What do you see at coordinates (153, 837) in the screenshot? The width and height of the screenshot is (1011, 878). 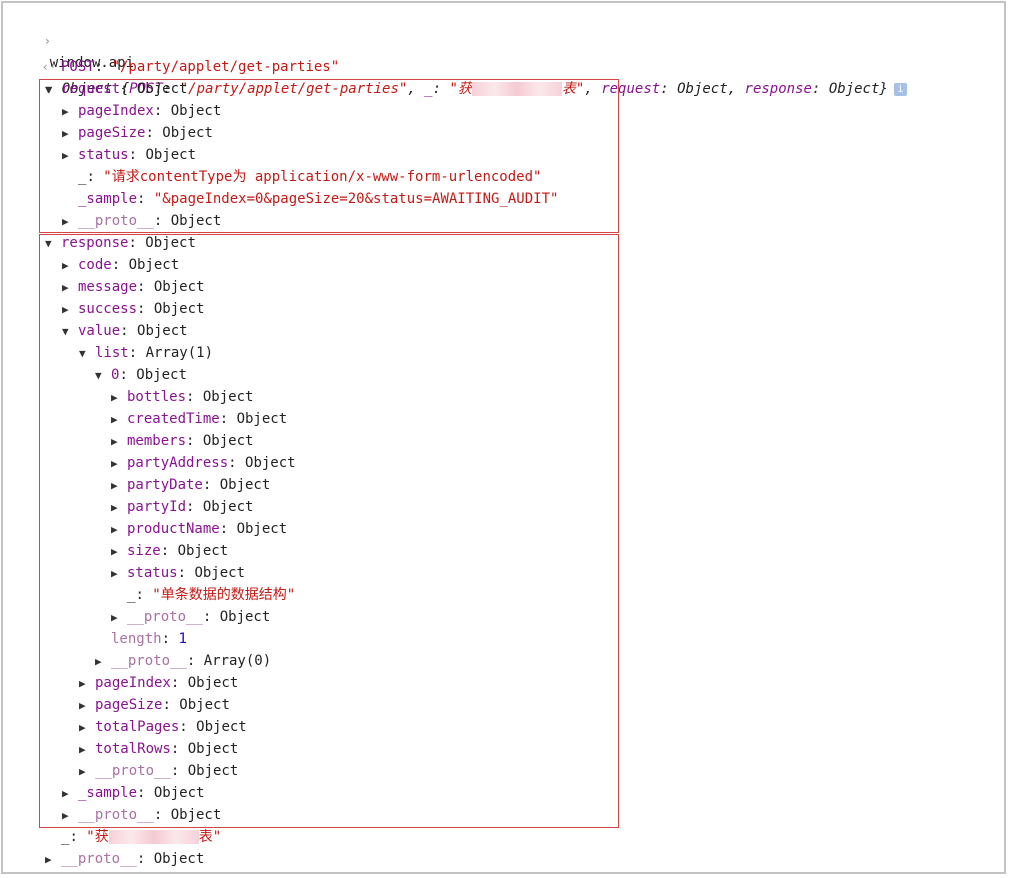 I see `redacted-text` at bounding box center [153, 837].